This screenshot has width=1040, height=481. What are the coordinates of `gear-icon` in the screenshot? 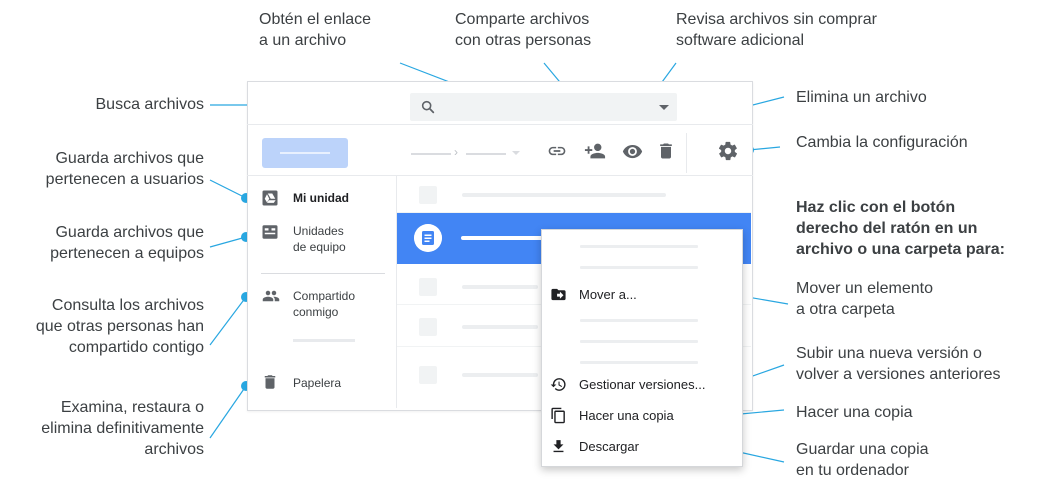 It's located at (728, 151).